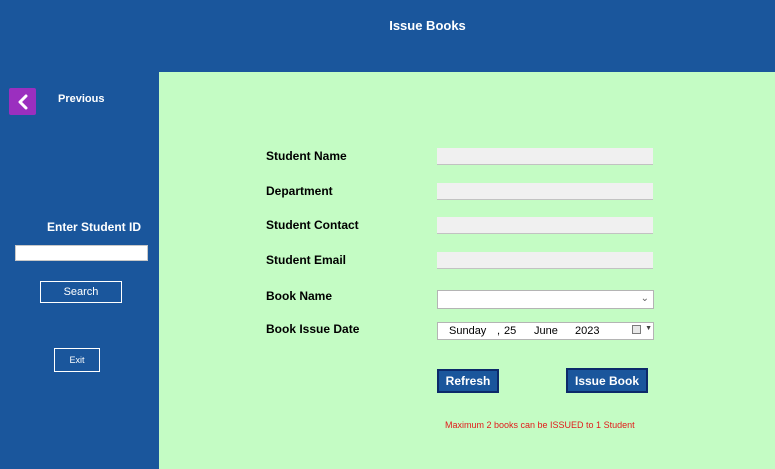  I want to click on date-weekday: Sunday, so click(468, 331).